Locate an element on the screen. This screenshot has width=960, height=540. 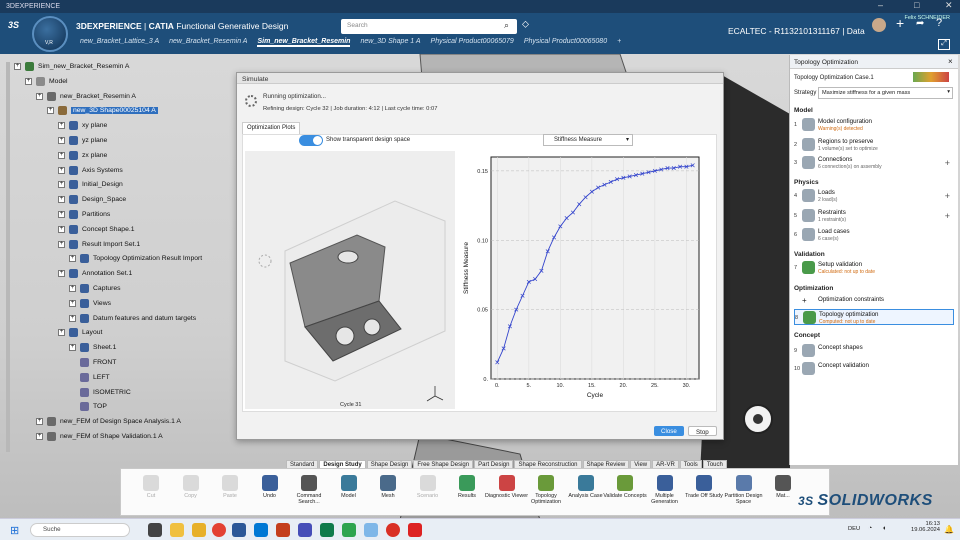
tree-node: + new_FEM of Shape Validation.1 A is located at coordinates (99, 436).